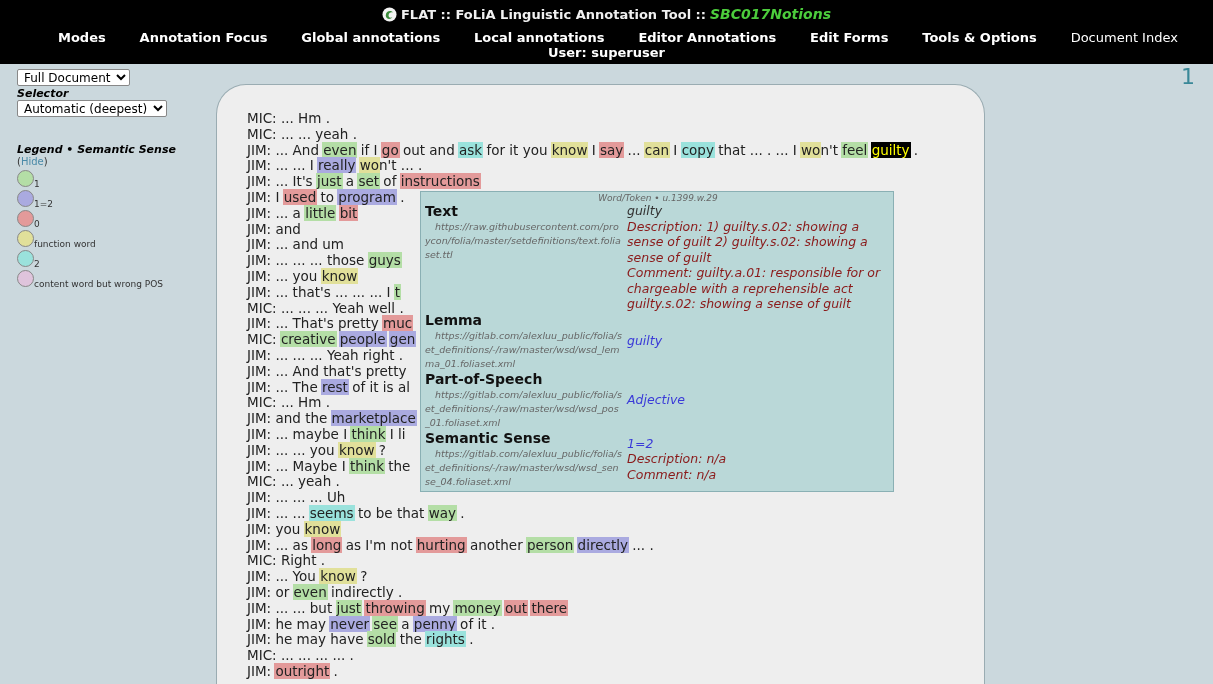 Image resolution: width=1213 pixels, height=684 pixels. What do you see at coordinates (829, 149) in the screenshot?
I see `line-text: n't` at bounding box center [829, 149].